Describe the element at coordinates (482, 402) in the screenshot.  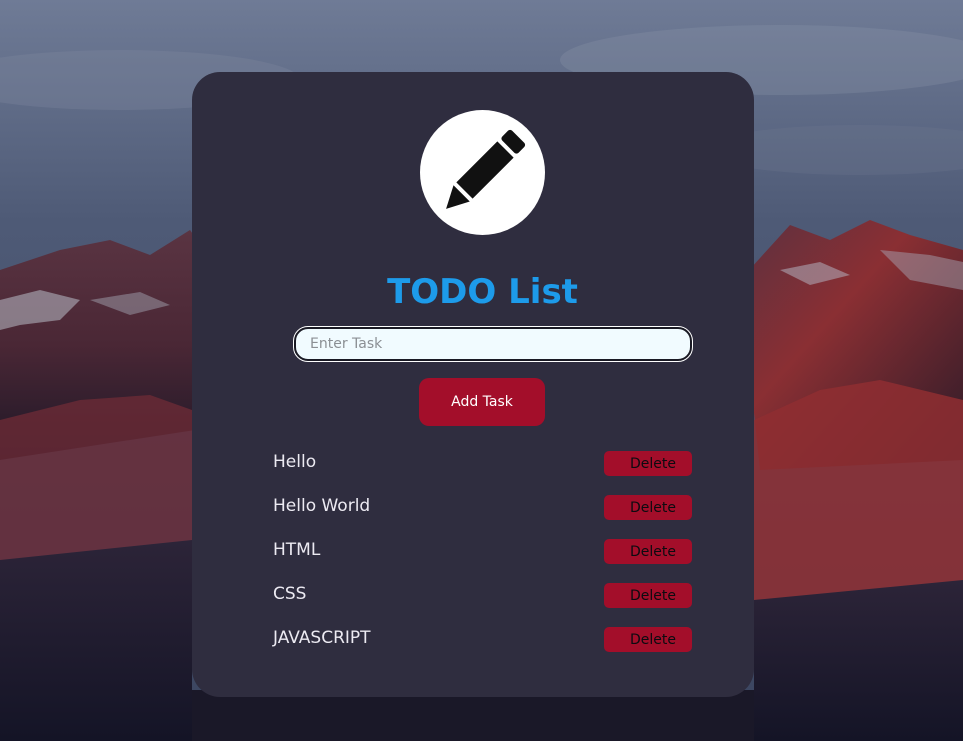
I see `add-task-button: Add Task` at that location.